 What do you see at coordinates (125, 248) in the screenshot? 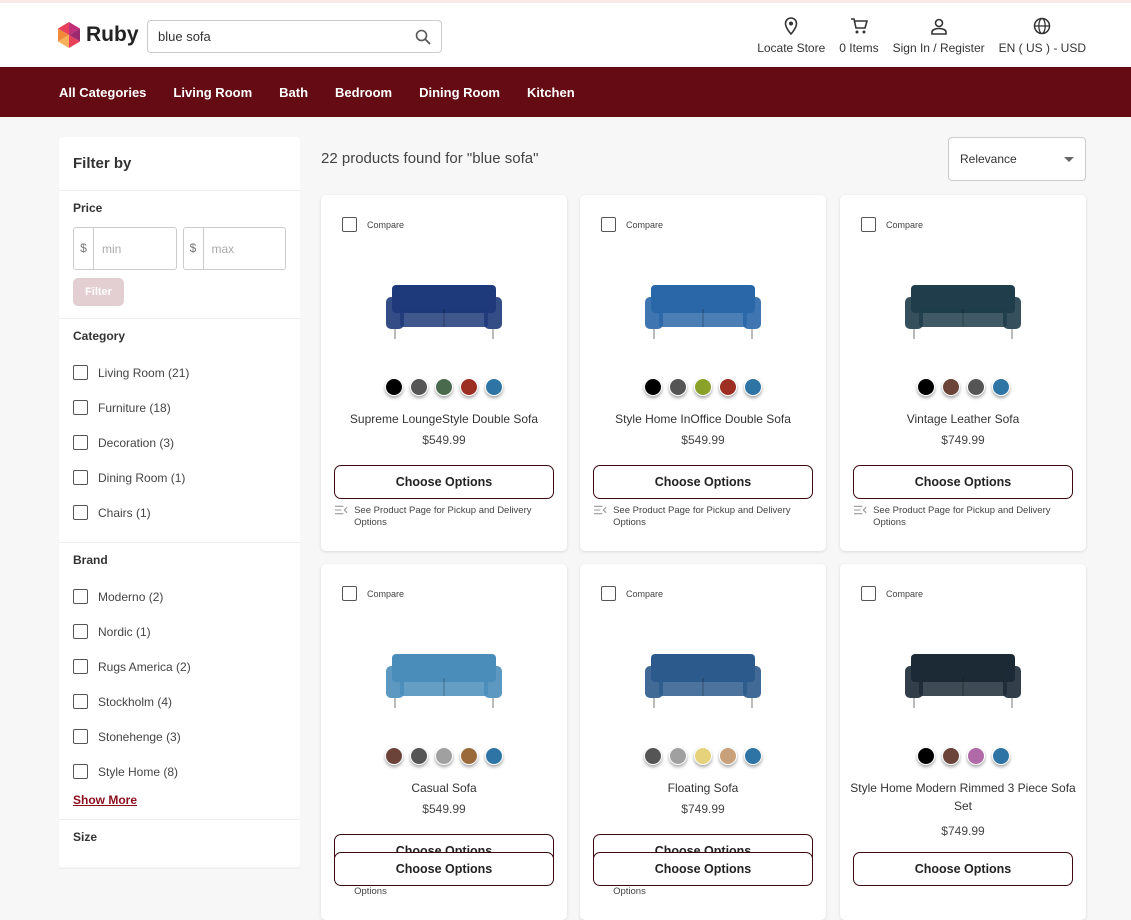
I see `min-price-input: $ min` at bounding box center [125, 248].